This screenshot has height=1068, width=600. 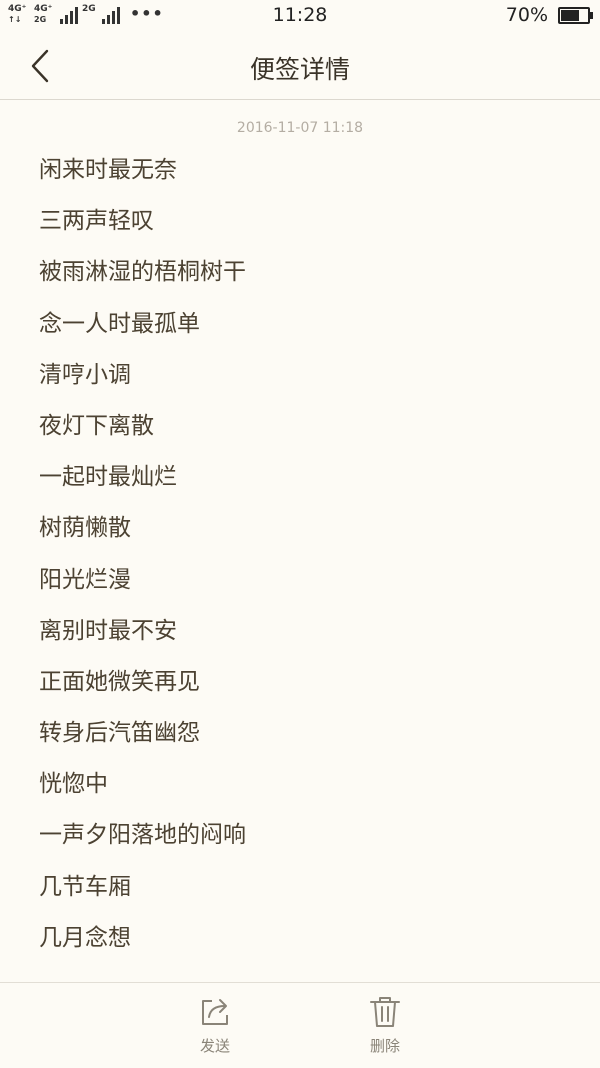 What do you see at coordinates (570, 15) in the screenshot?
I see `battery-fill` at bounding box center [570, 15].